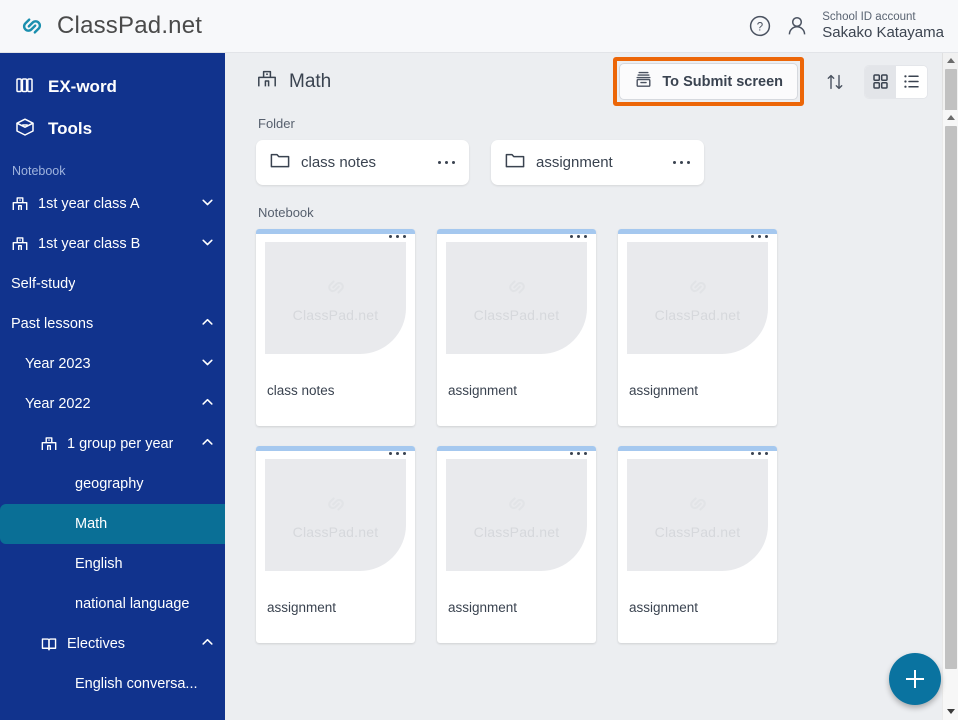  What do you see at coordinates (950, 61) in the screenshot?
I see `sidebar-scroll-up-icon` at bounding box center [950, 61].